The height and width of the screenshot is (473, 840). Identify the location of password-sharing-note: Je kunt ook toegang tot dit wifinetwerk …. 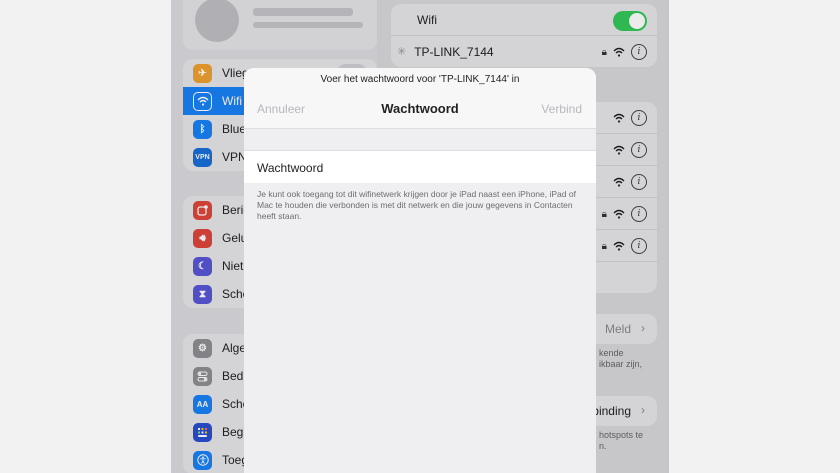
(416, 205).